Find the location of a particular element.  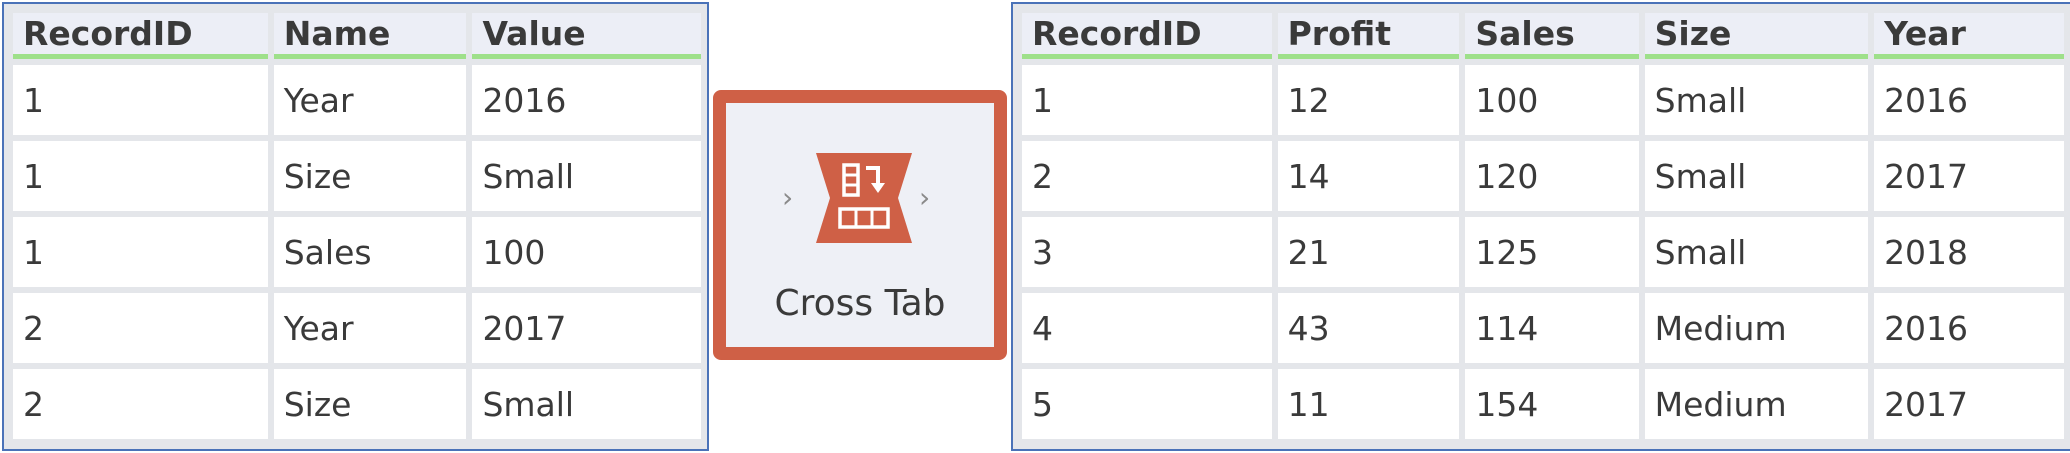

output-cell-profit: 43 is located at coordinates (1368, 328).